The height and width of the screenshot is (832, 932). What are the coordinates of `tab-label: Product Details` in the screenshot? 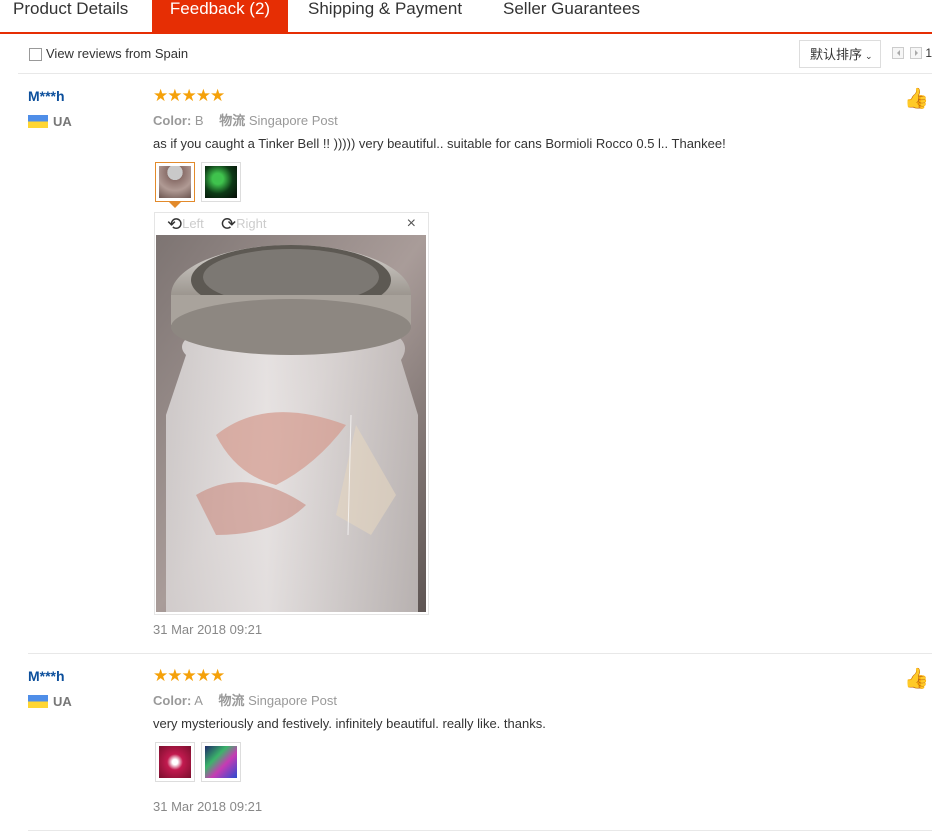 It's located at (71, 9).